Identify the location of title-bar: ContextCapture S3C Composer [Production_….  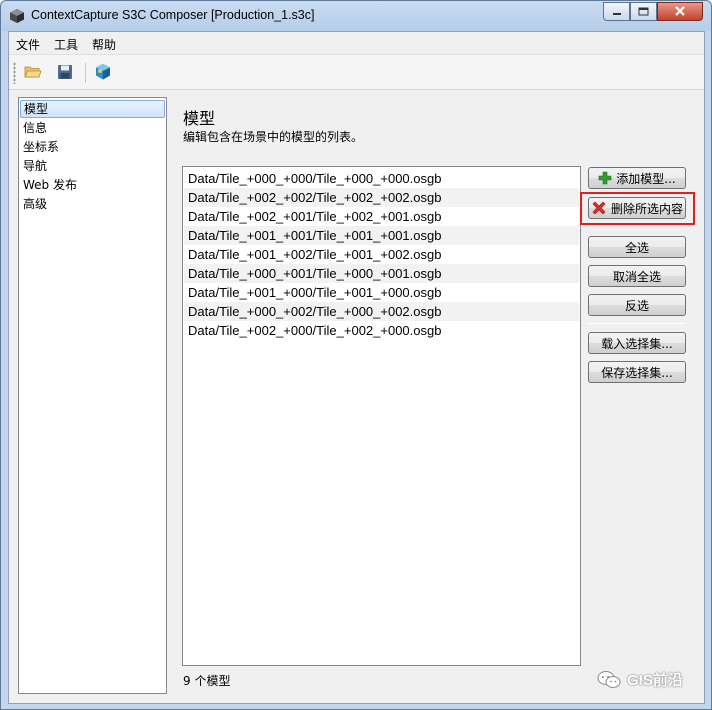
(356, 16).